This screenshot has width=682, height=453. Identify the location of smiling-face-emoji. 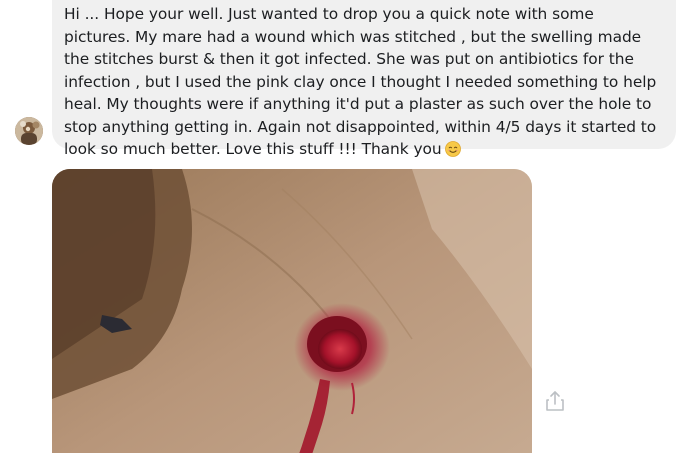
(452, 149).